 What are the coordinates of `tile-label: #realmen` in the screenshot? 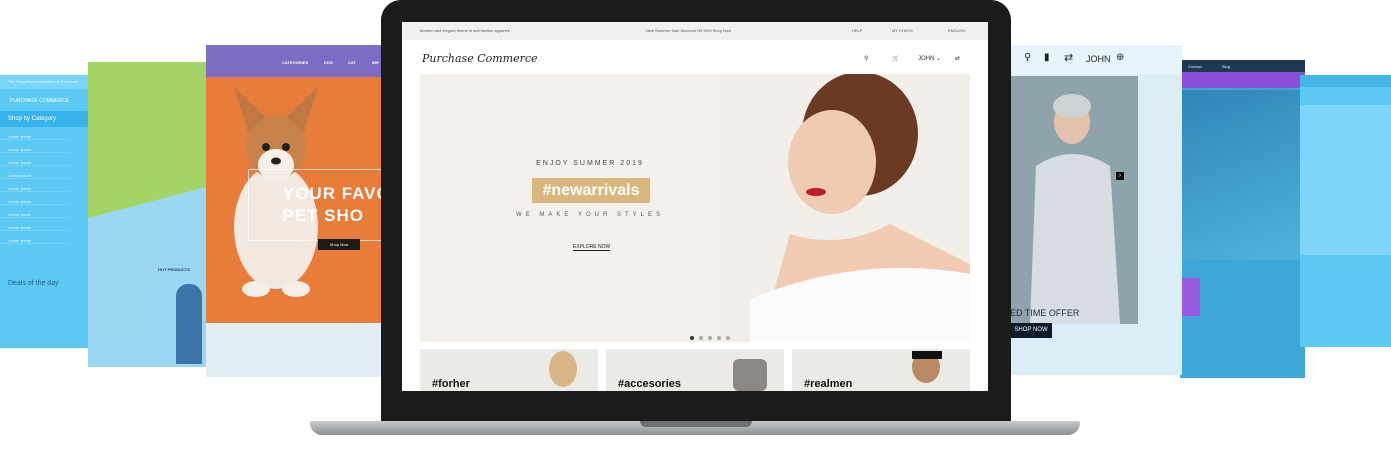 It's located at (828, 384).